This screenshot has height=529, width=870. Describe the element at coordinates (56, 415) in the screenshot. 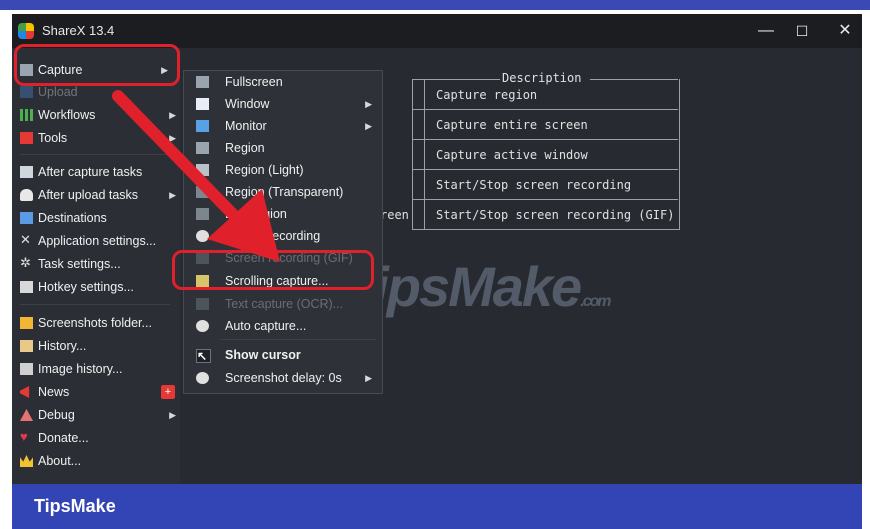

I see `menu-item-label: Debug` at that location.